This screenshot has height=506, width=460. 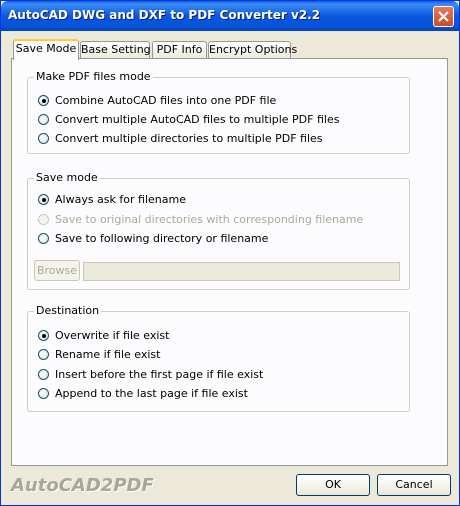 What do you see at coordinates (67, 177) in the screenshot?
I see `group-legend: Save mode` at bounding box center [67, 177].